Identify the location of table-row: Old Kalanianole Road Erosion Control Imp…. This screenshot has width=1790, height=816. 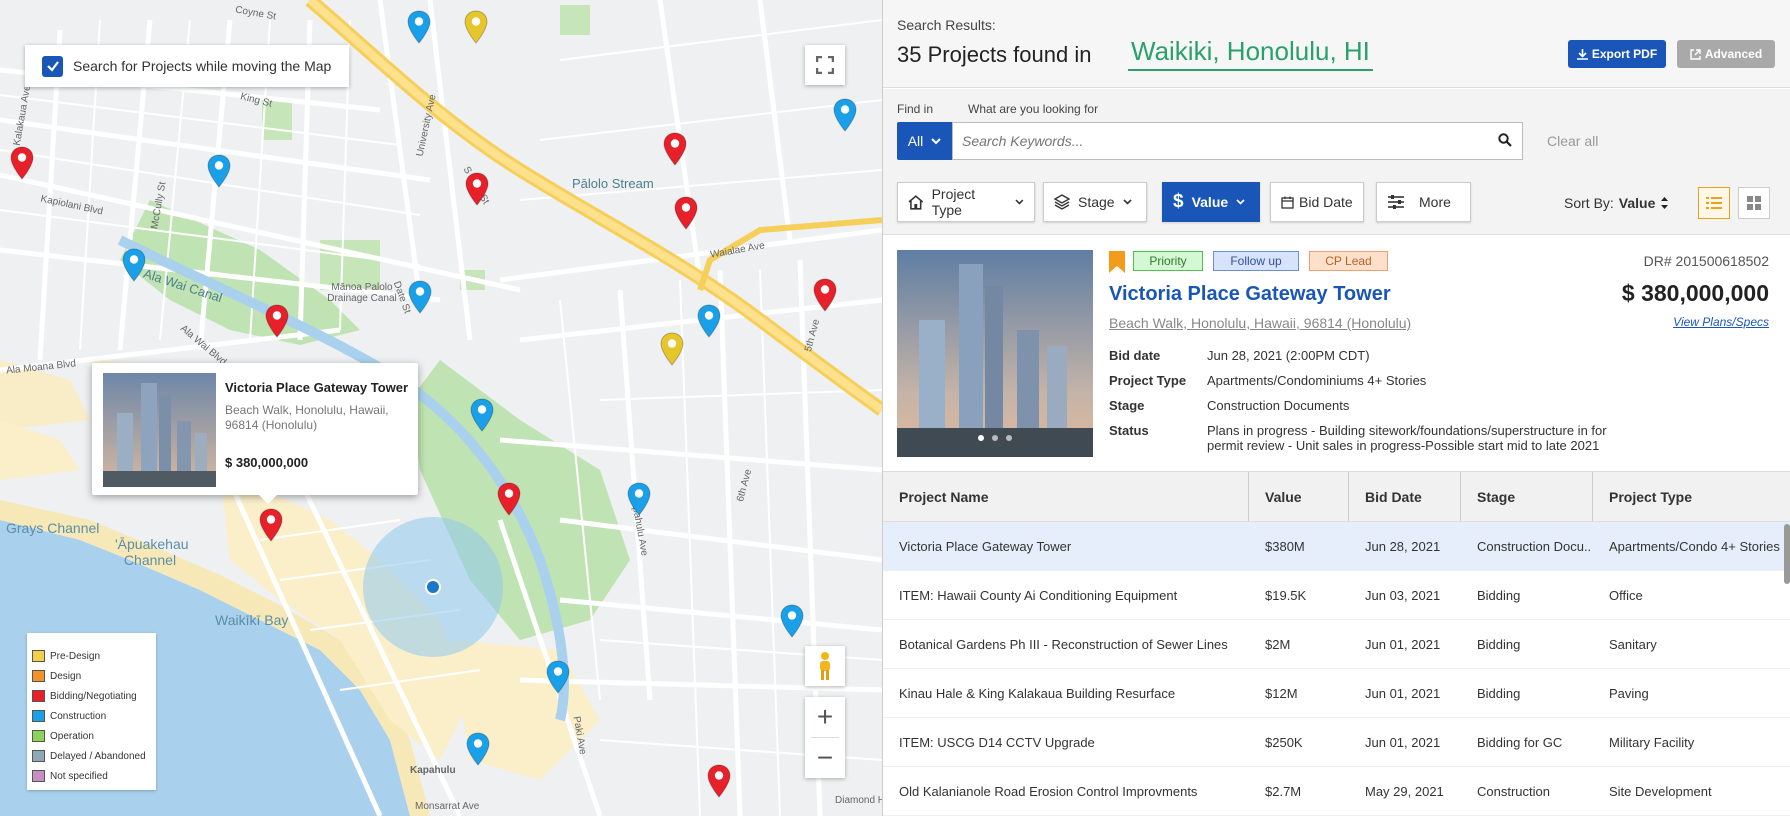
(1336, 791).